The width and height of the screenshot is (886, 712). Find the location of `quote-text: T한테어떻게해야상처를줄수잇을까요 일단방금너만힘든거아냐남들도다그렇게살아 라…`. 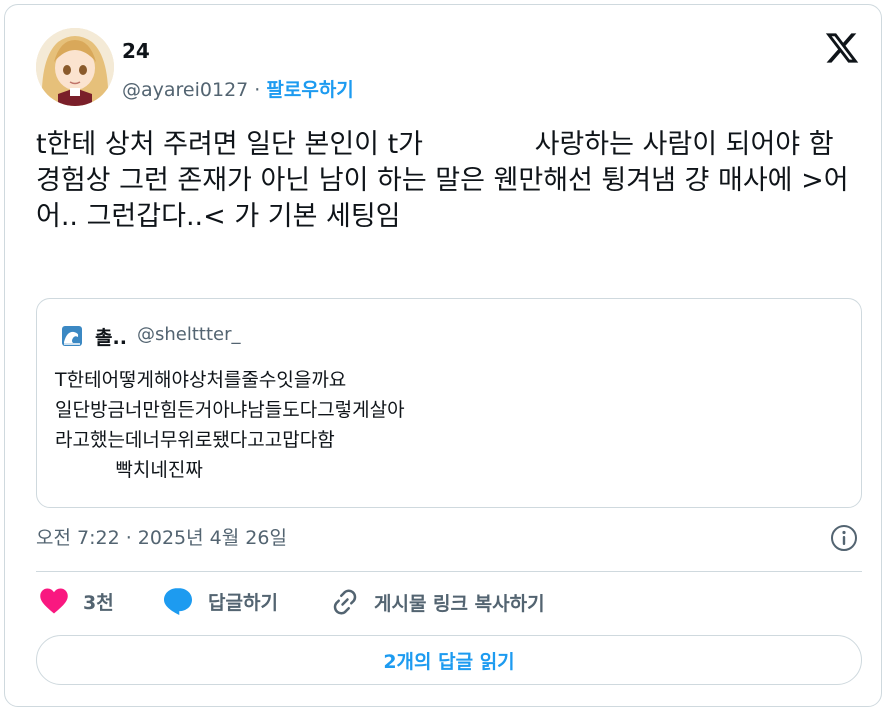

quote-text: T한테어떻게해야상처를줄수잇을까요 일단방금너만힘든거아냐남들도다그렇게살아 라… is located at coordinates (230, 425).